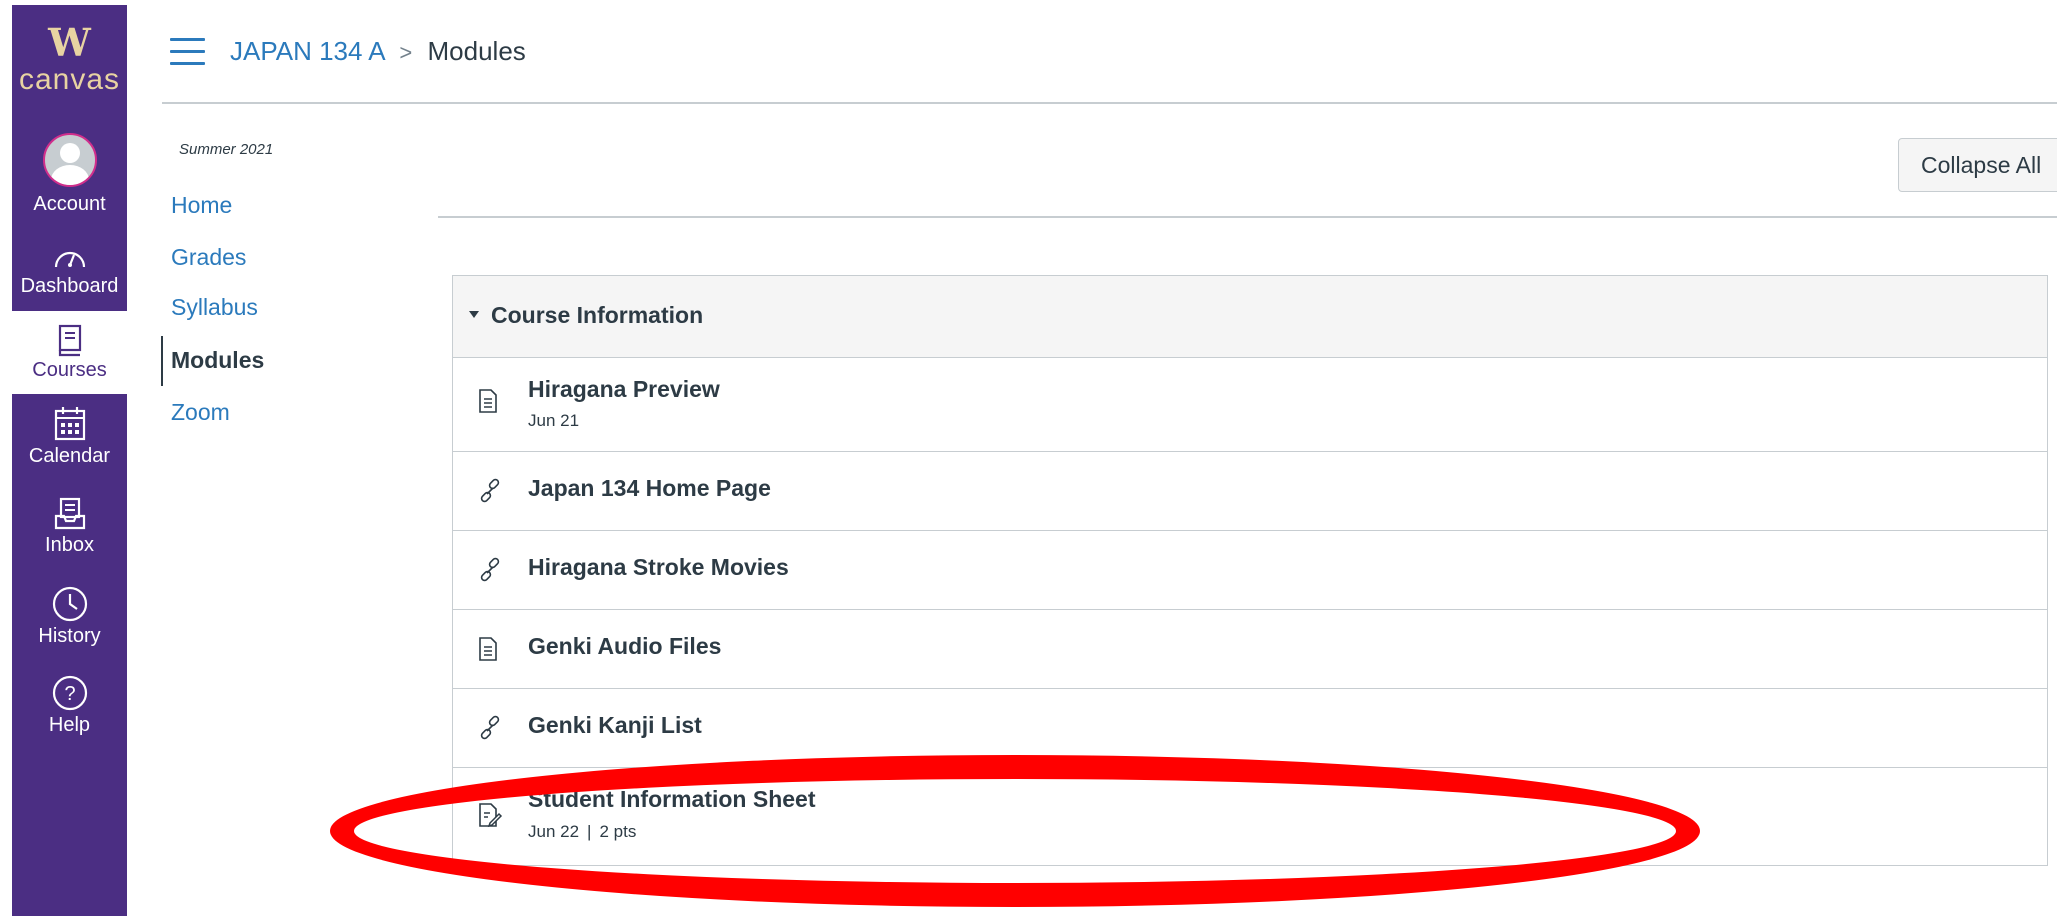 The image size is (2057, 916). I want to click on course-nav-zoom: Zoom, so click(200, 412).